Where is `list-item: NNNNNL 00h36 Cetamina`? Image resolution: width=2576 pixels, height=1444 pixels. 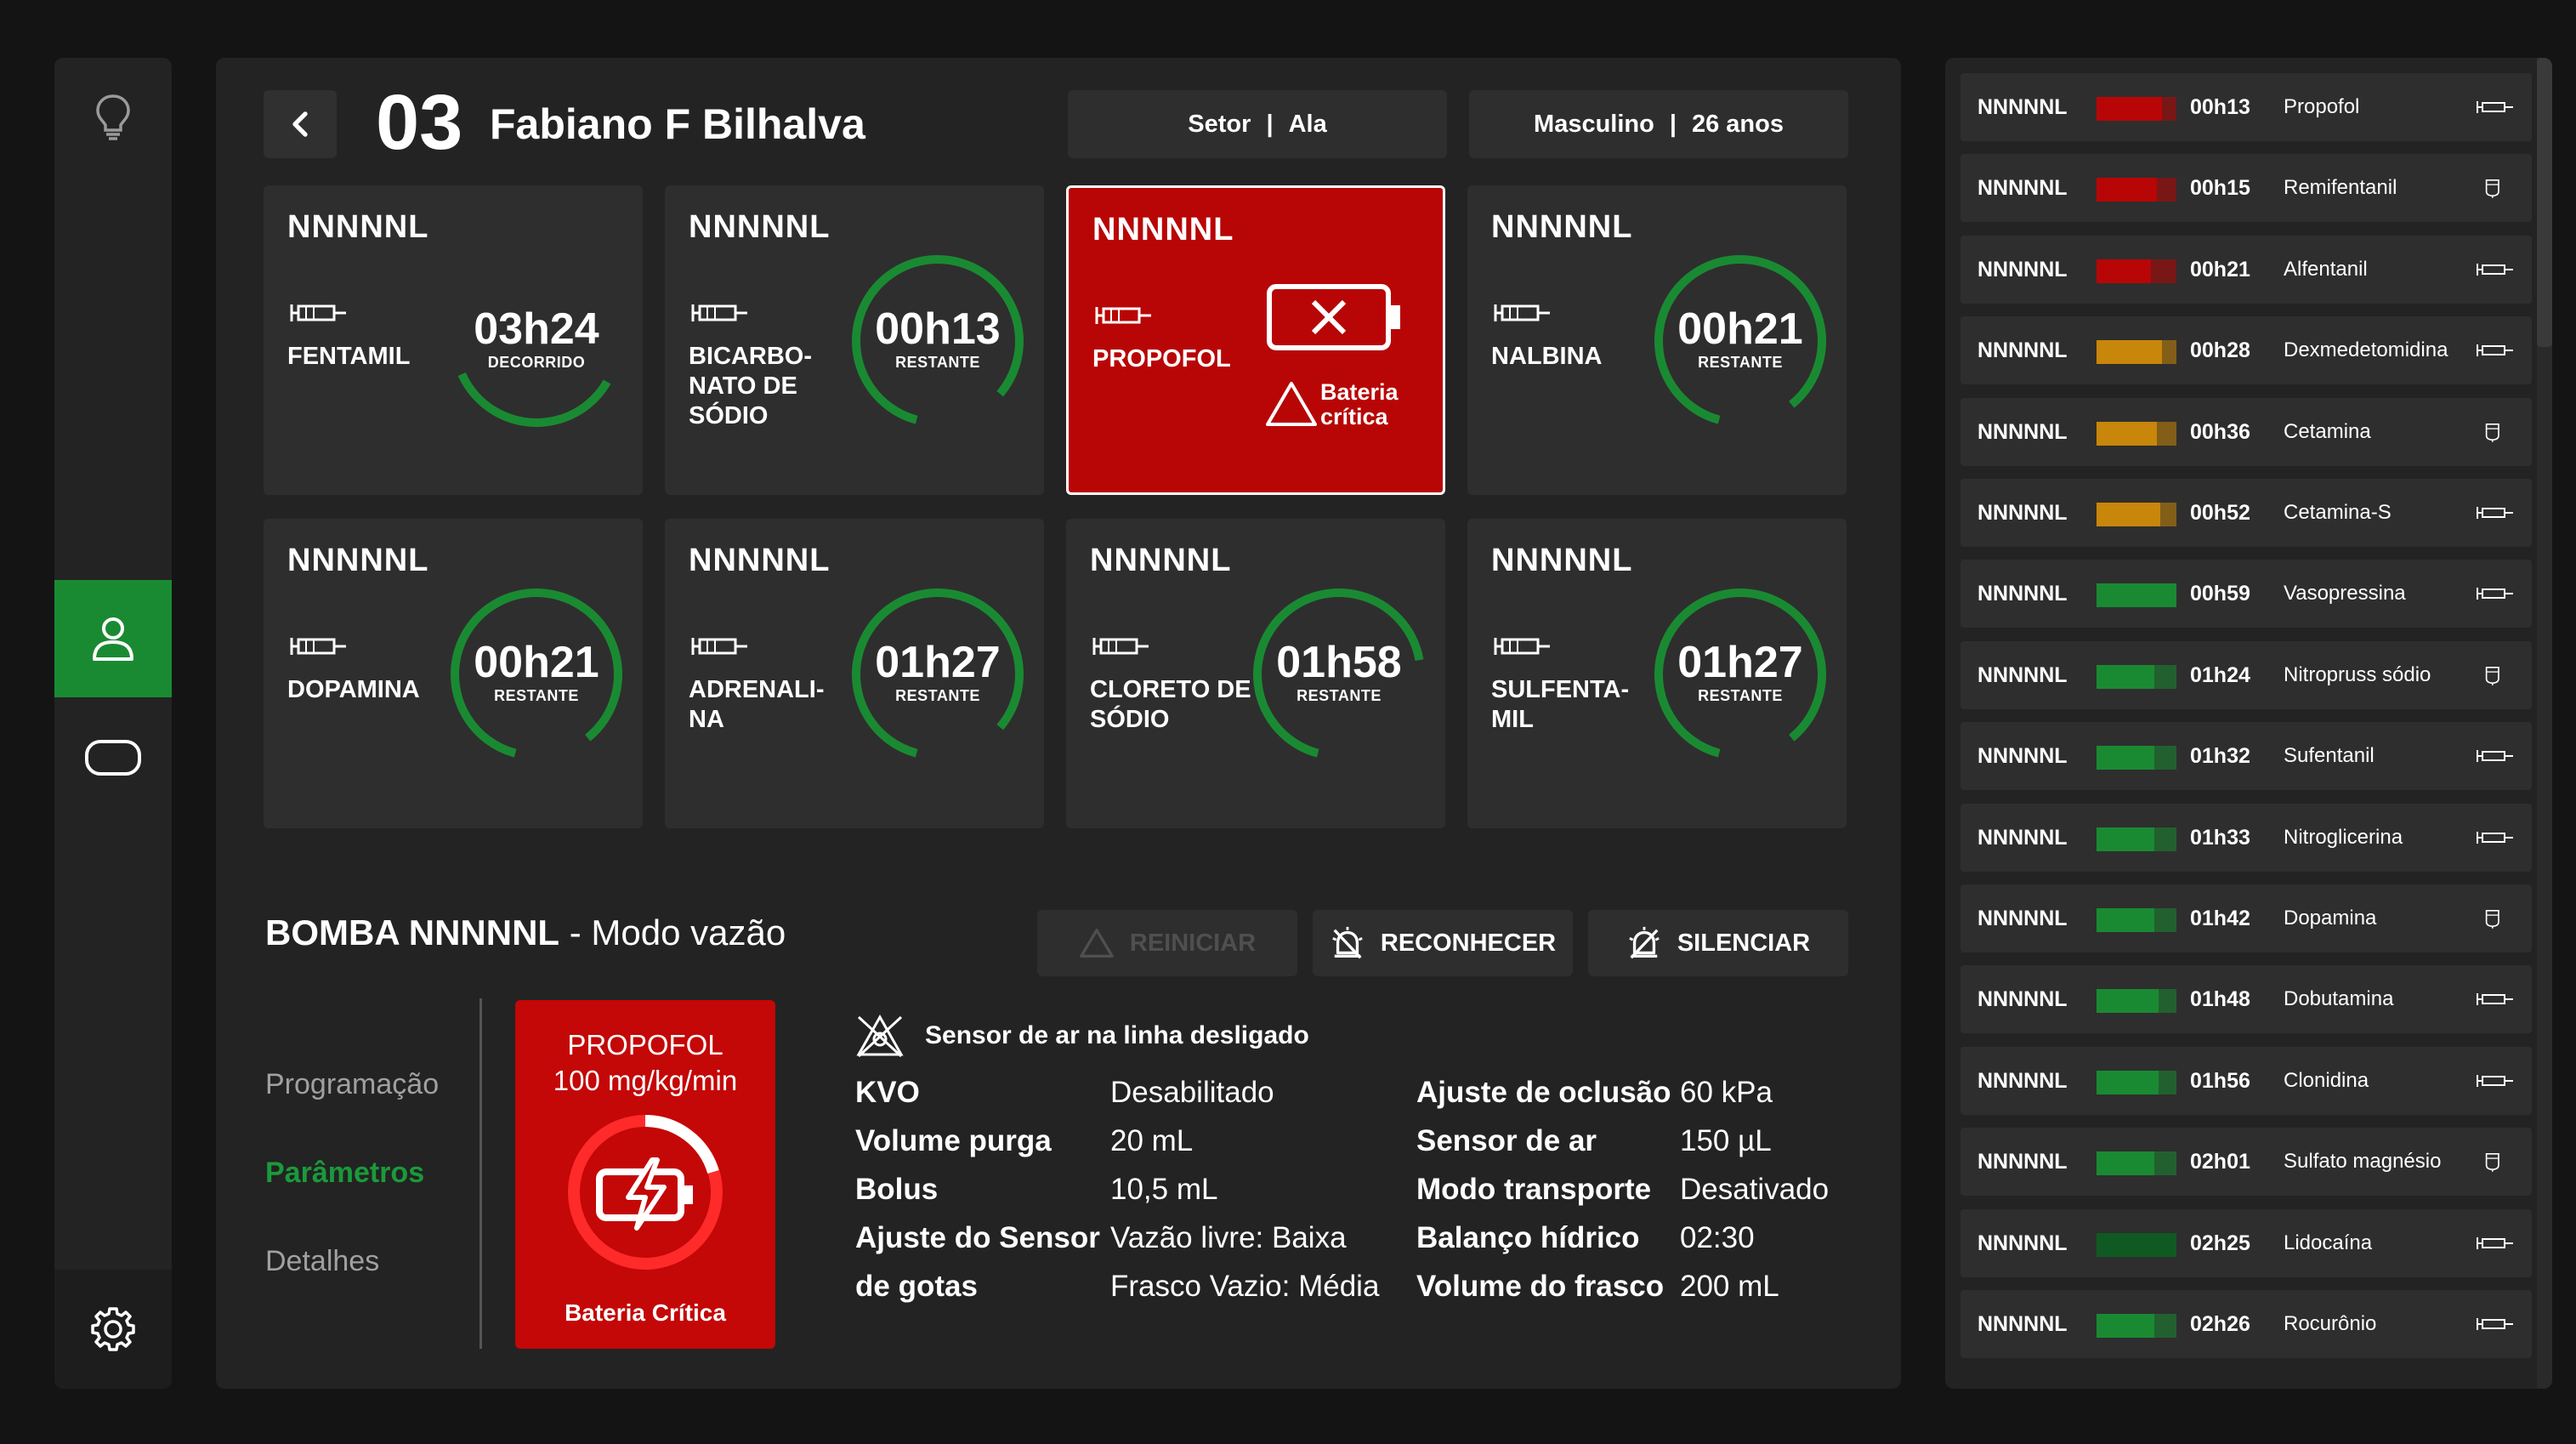 list-item: NNNNNL 00h36 Cetamina is located at coordinates (2246, 431).